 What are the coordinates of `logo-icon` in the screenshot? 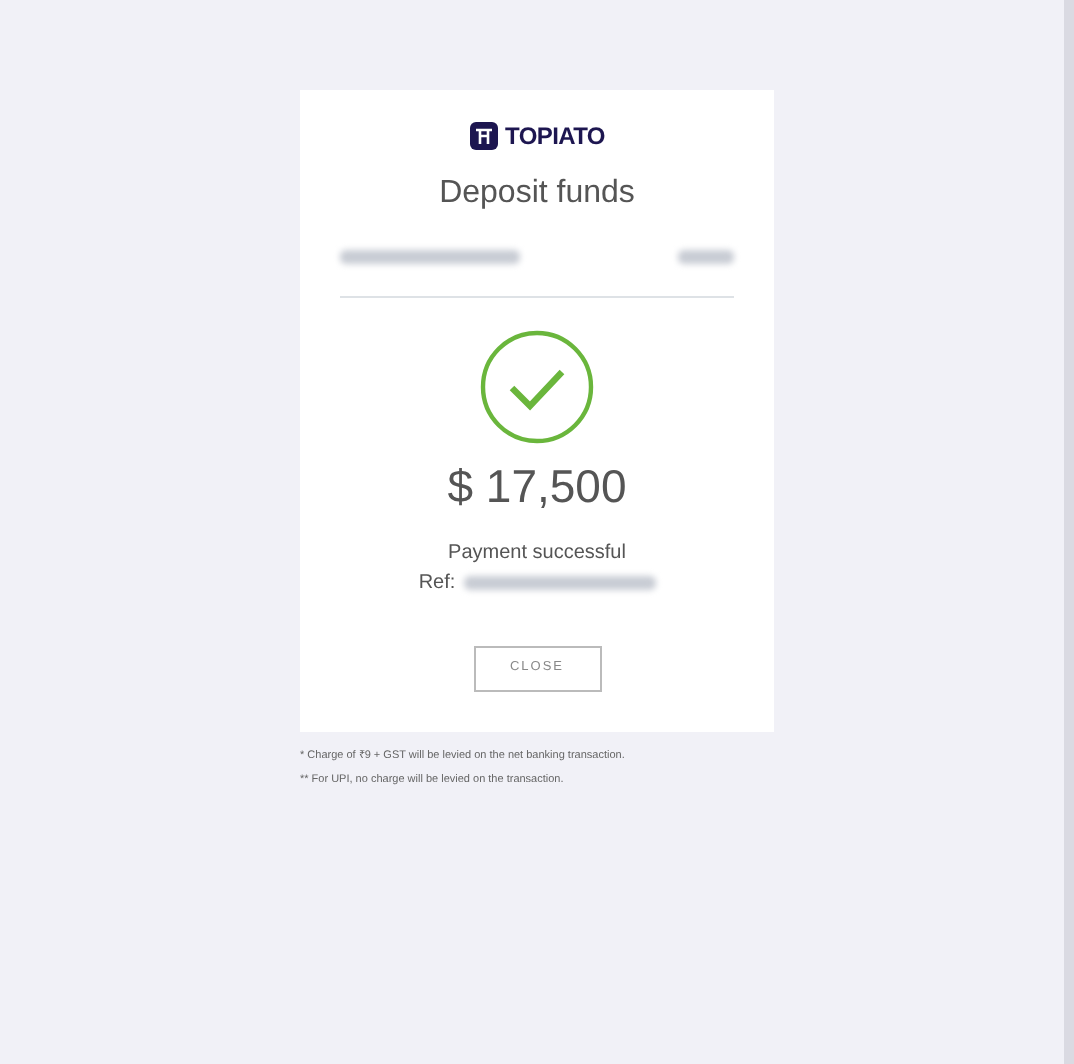 It's located at (483, 136).